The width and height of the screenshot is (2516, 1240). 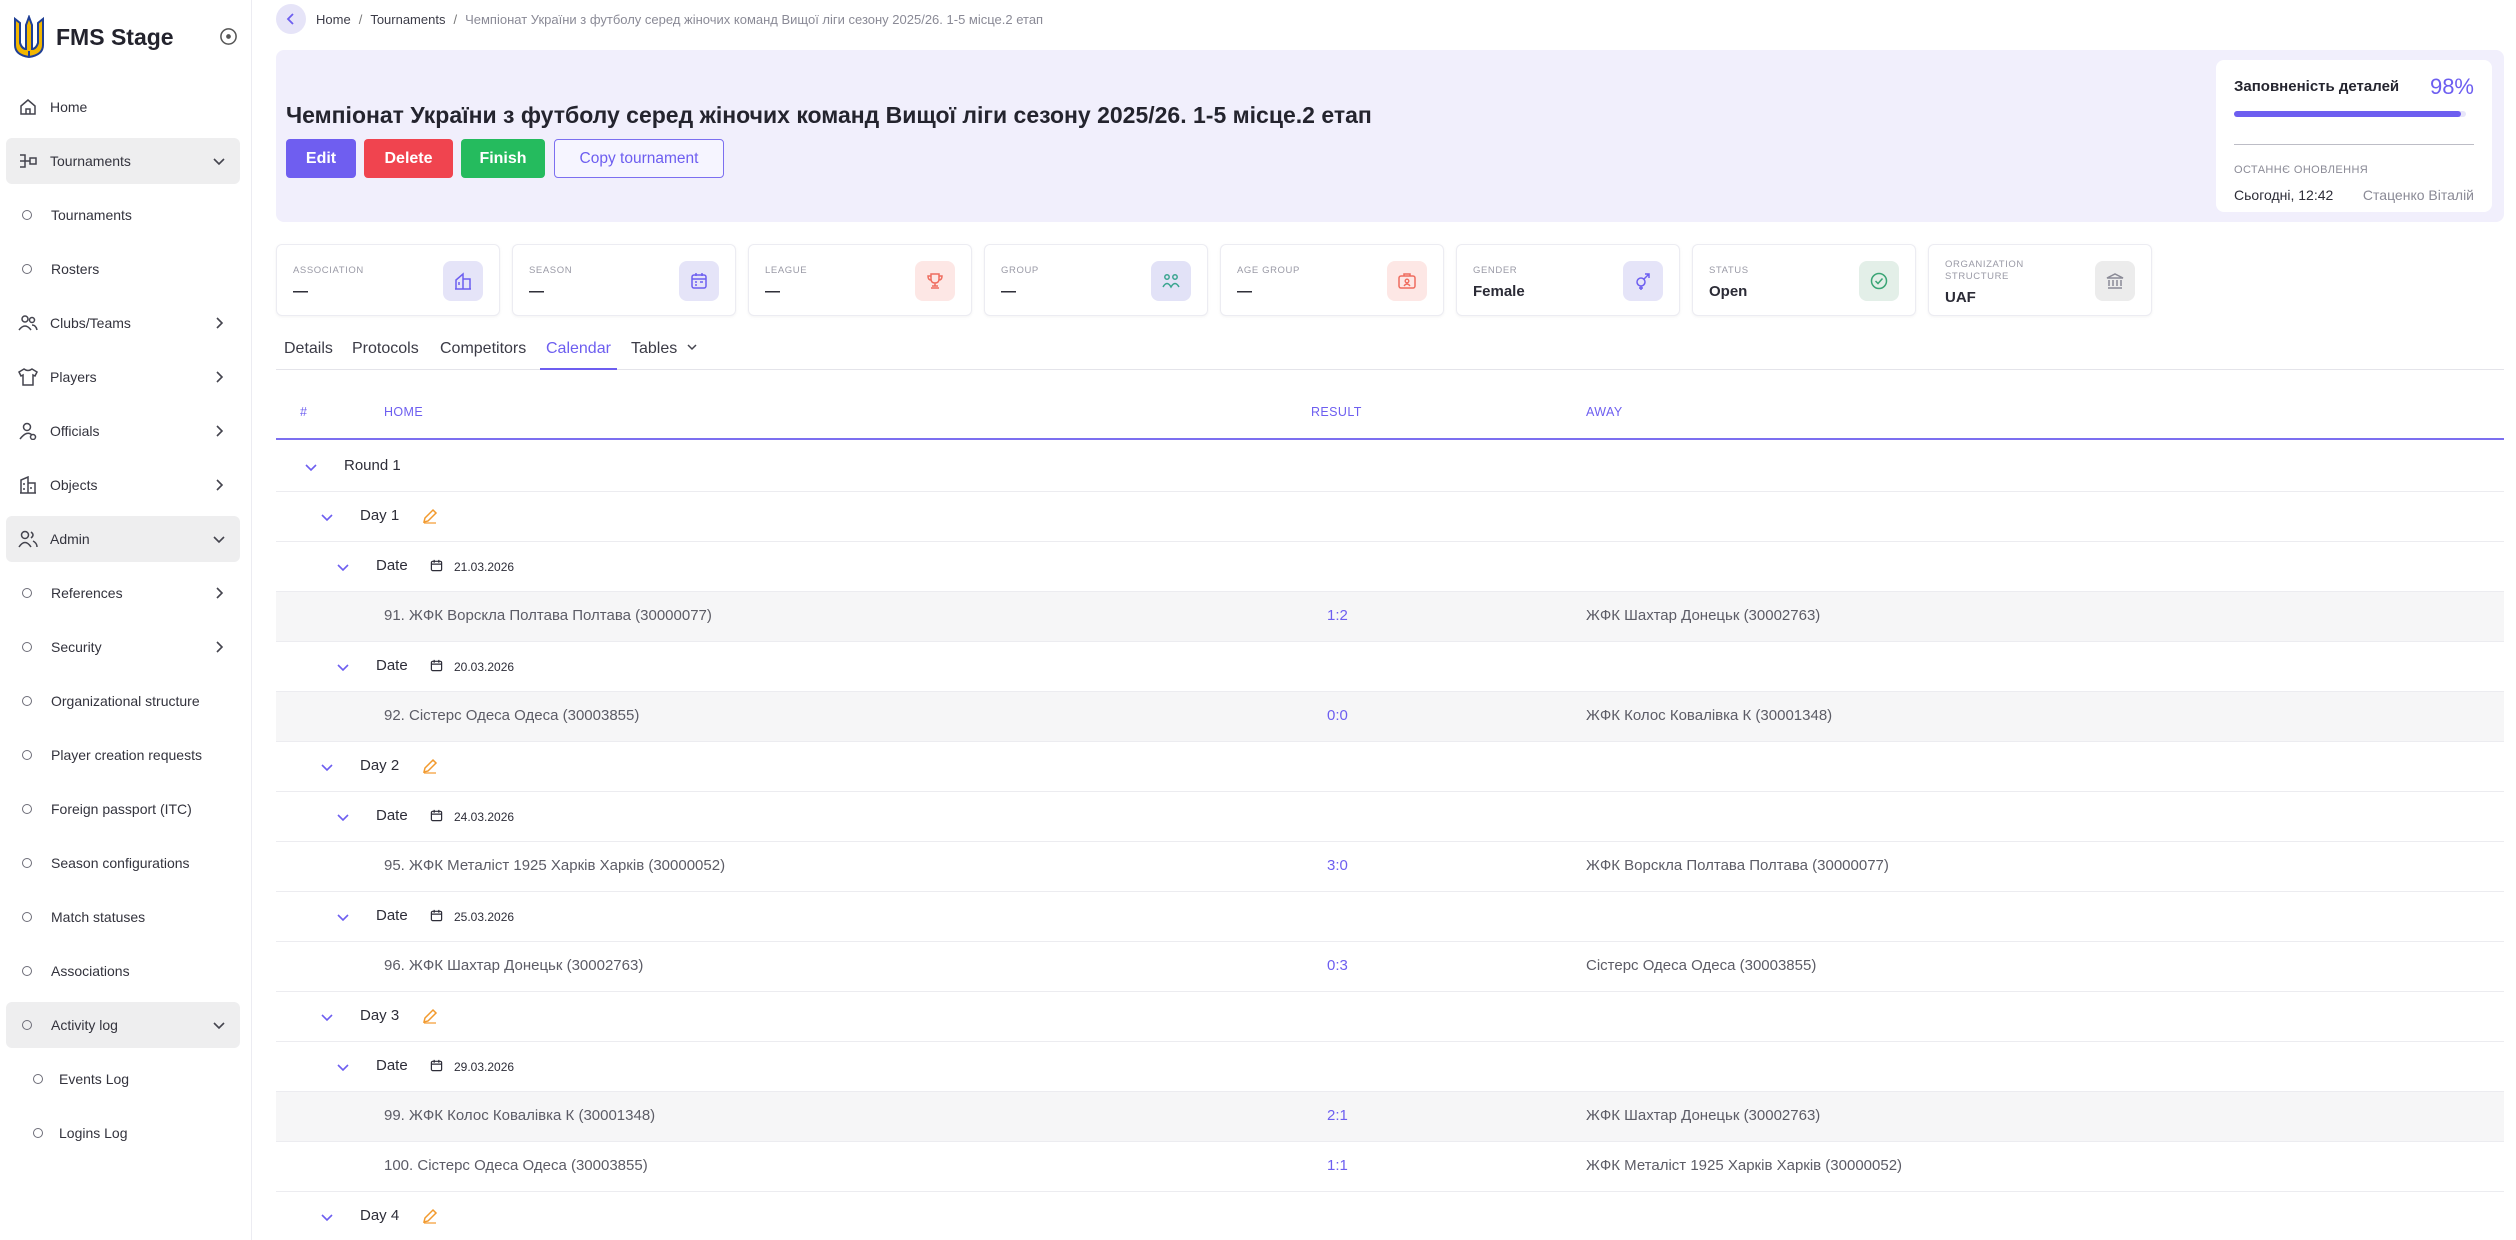 I want to click on sidebar-item-home: Home, so click(x=123, y=107).